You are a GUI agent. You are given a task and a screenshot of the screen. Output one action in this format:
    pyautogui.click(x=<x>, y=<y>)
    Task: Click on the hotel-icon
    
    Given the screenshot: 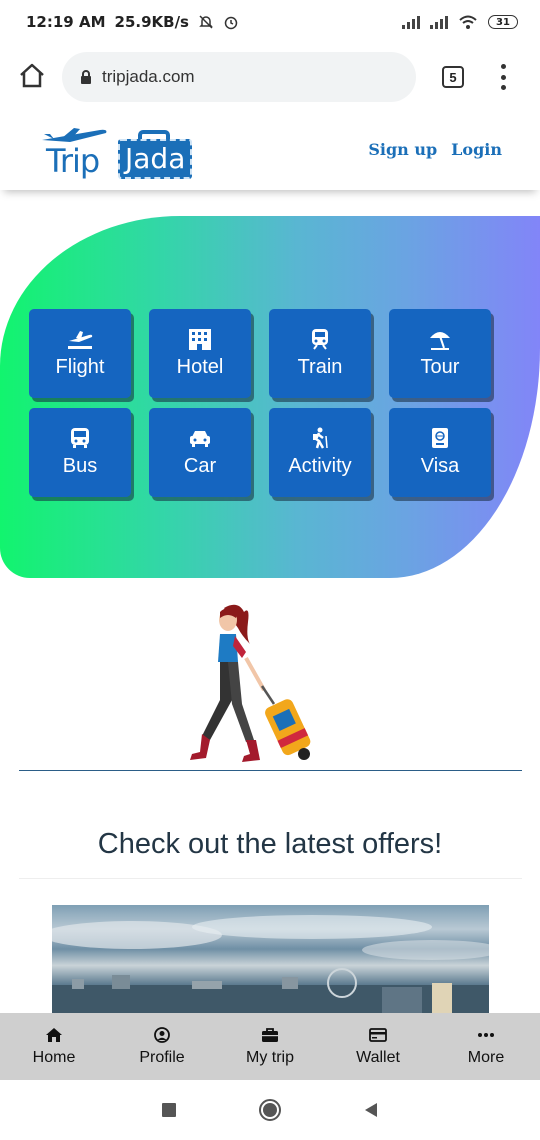 What is the action you would take?
    pyautogui.click(x=200, y=339)
    